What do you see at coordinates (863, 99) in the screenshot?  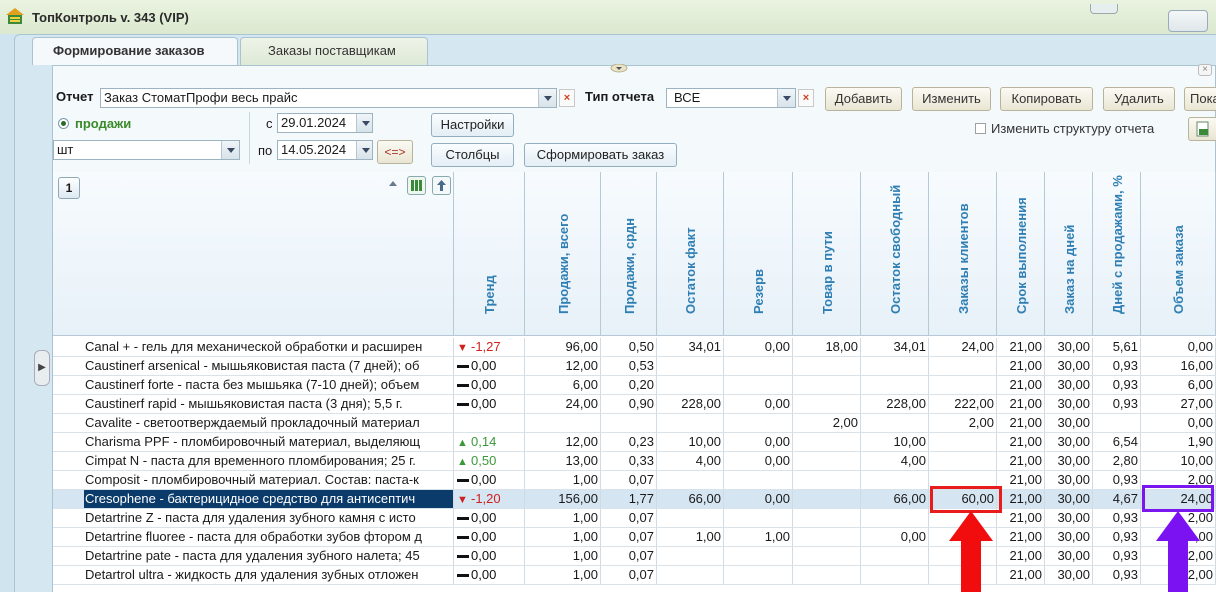 I see `add-button: Добавить` at bounding box center [863, 99].